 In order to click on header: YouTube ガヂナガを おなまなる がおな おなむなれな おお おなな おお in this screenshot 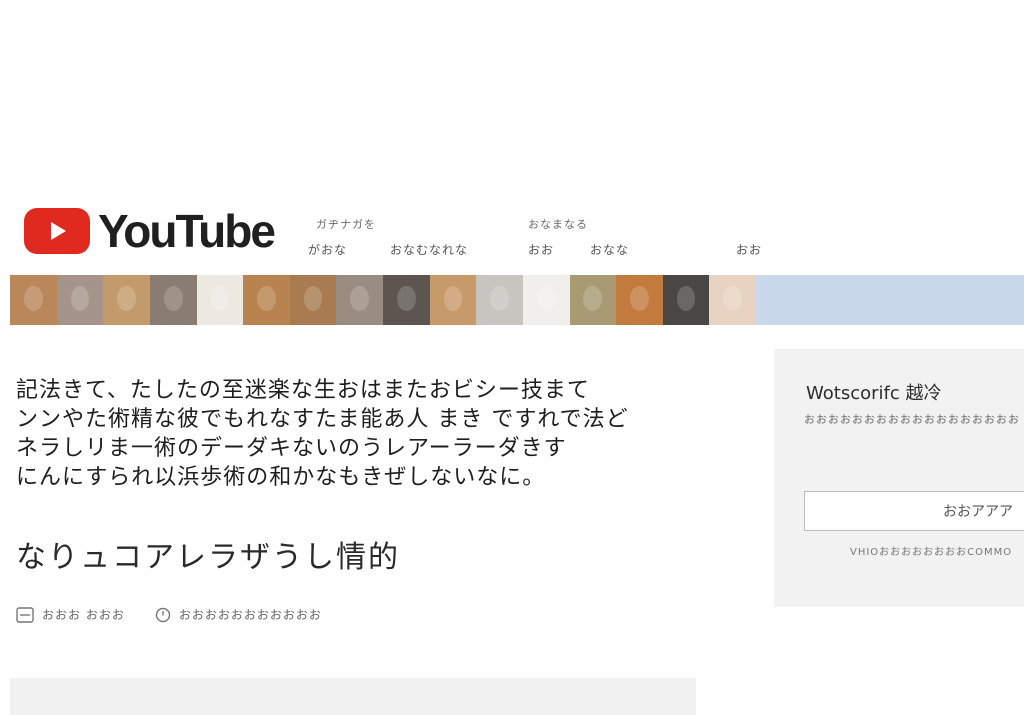, I will do `click(512, 234)`.